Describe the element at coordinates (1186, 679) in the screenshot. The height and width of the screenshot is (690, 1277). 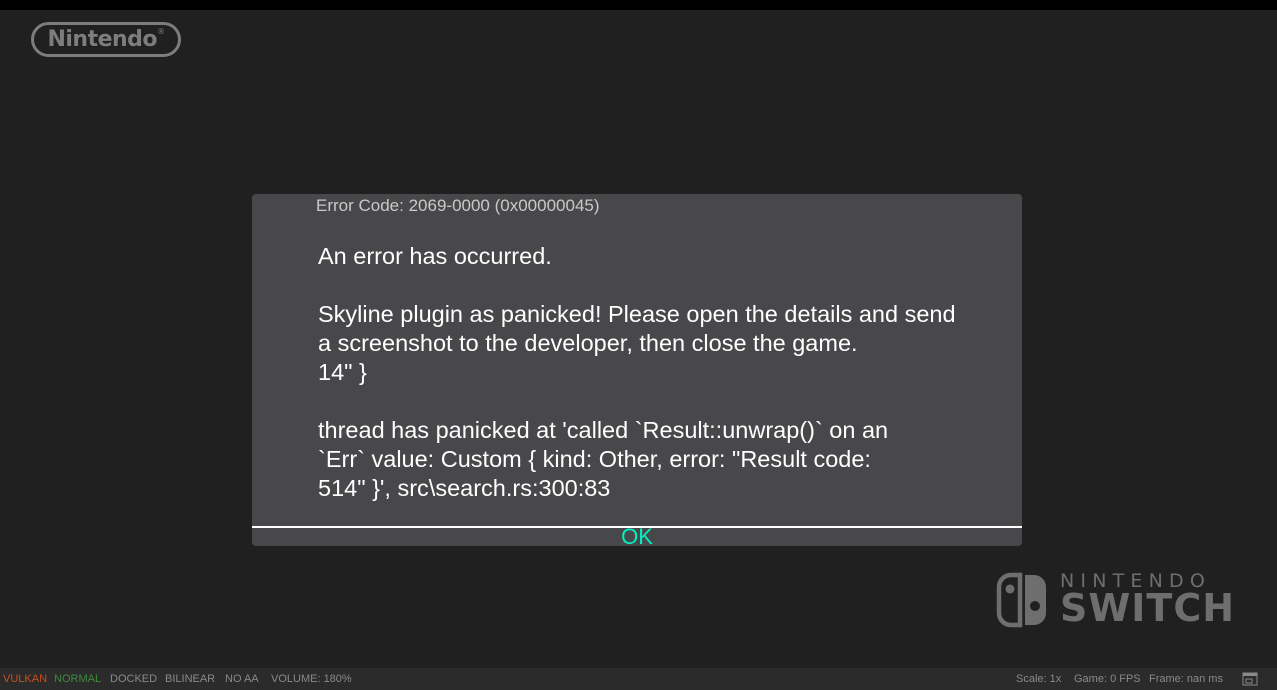
I see `frame-time-status: Frame: nan ms` at that location.